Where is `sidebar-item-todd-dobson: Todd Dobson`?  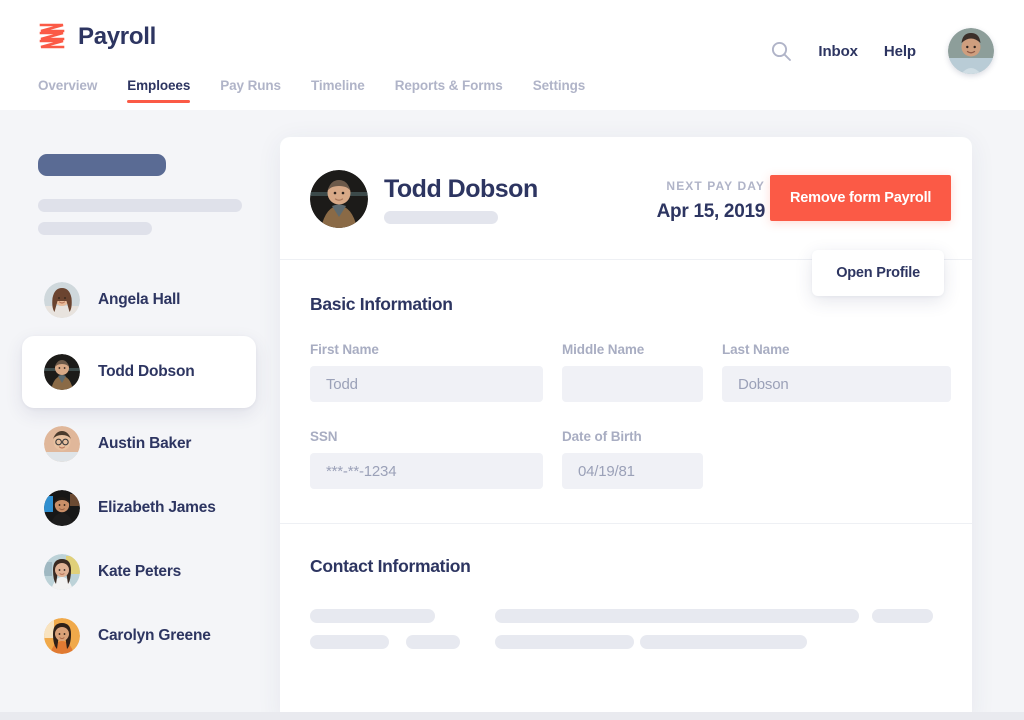
sidebar-item-todd-dobson: Todd Dobson is located at coordinates (139, 372).